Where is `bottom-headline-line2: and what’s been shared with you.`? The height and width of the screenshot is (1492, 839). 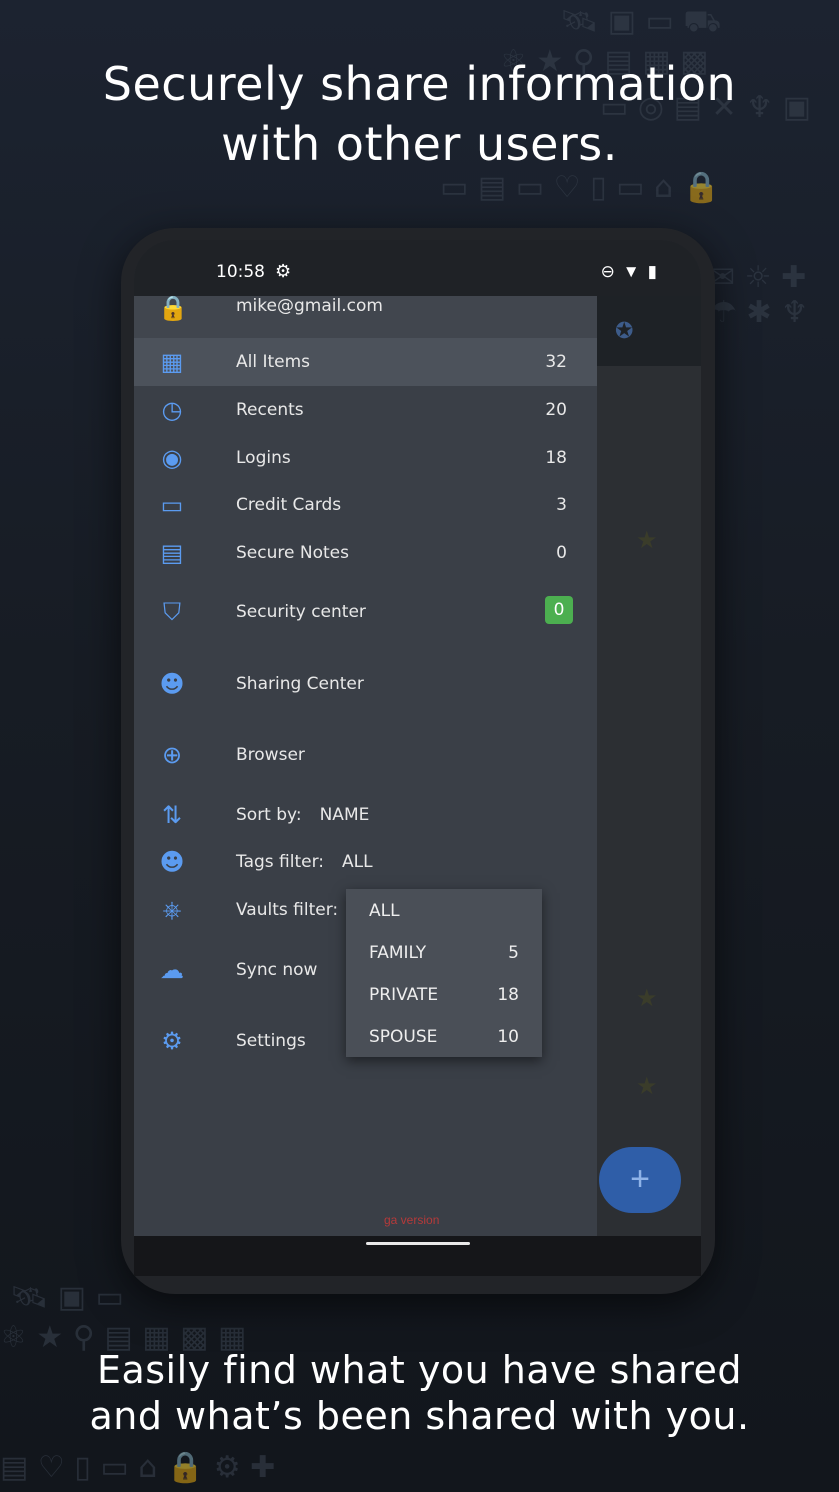 bottom-headline-line2: and what’s been shared with you. is located at coordinates (419, 1416).